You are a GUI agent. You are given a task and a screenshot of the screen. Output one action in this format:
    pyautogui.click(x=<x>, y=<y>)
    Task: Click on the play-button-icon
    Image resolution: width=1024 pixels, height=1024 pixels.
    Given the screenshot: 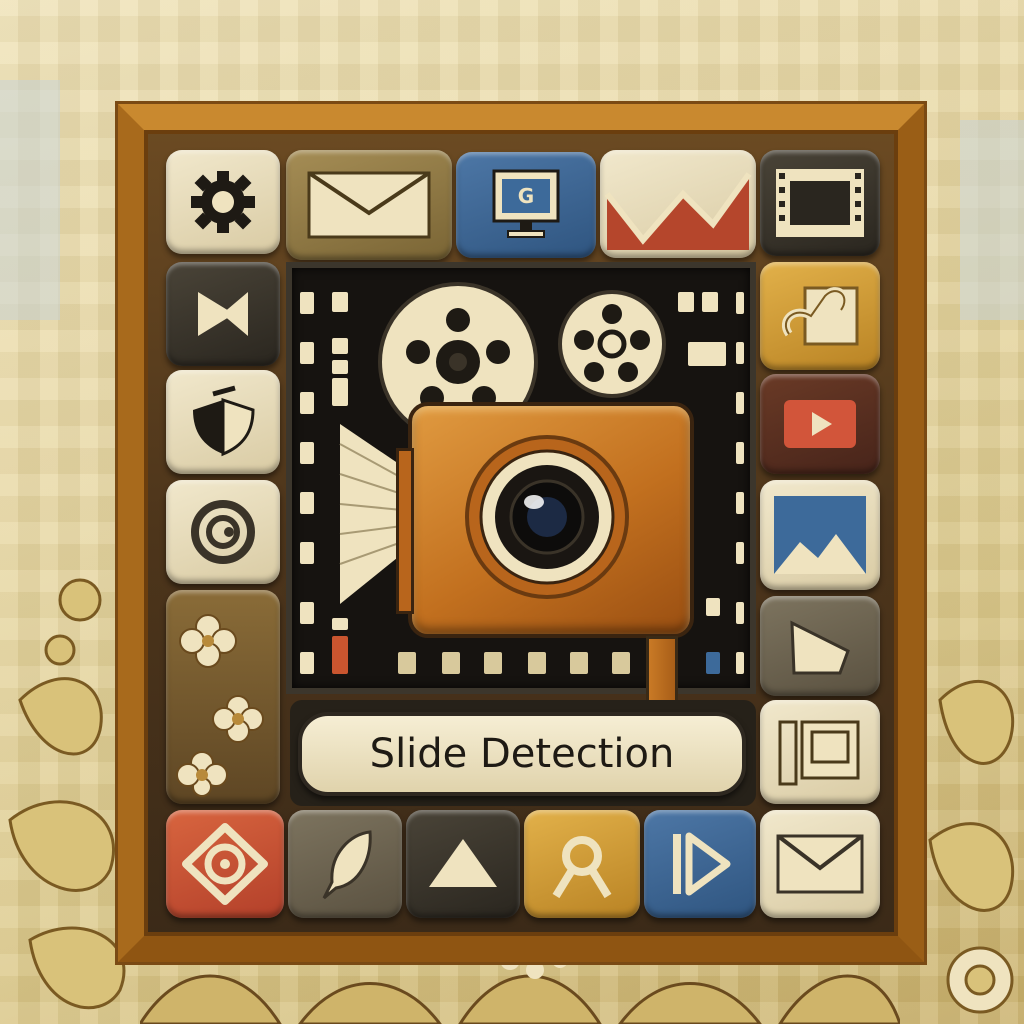 What is the action you would take?
    pyautogui.click(x=820, y=424)
    